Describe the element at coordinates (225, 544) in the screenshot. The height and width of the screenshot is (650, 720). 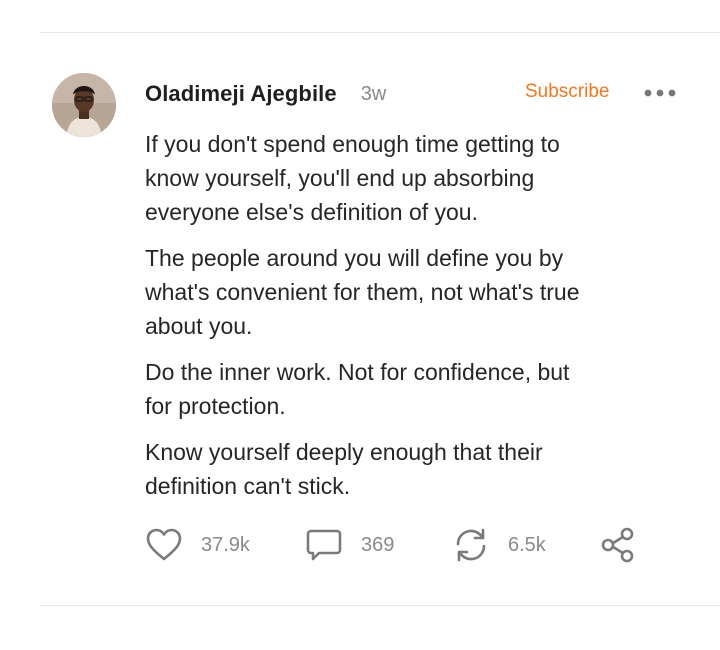
I see `like-count: 37.9k` at that location.